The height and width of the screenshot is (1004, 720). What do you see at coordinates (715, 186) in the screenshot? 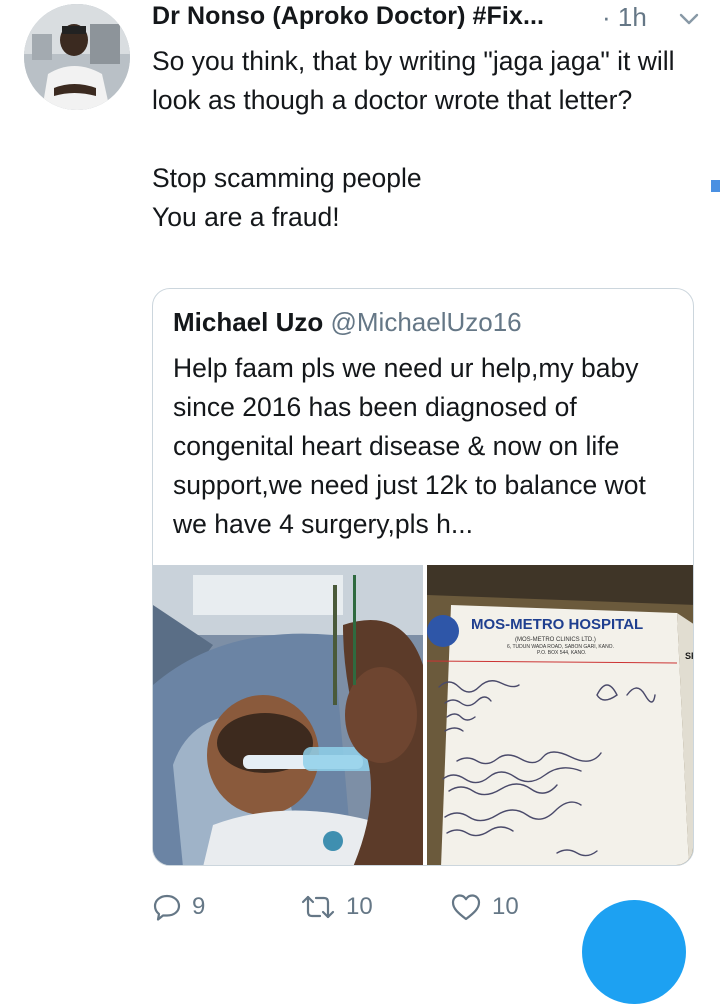
I see `scroll-indicator` at bounding box center [715, 186].